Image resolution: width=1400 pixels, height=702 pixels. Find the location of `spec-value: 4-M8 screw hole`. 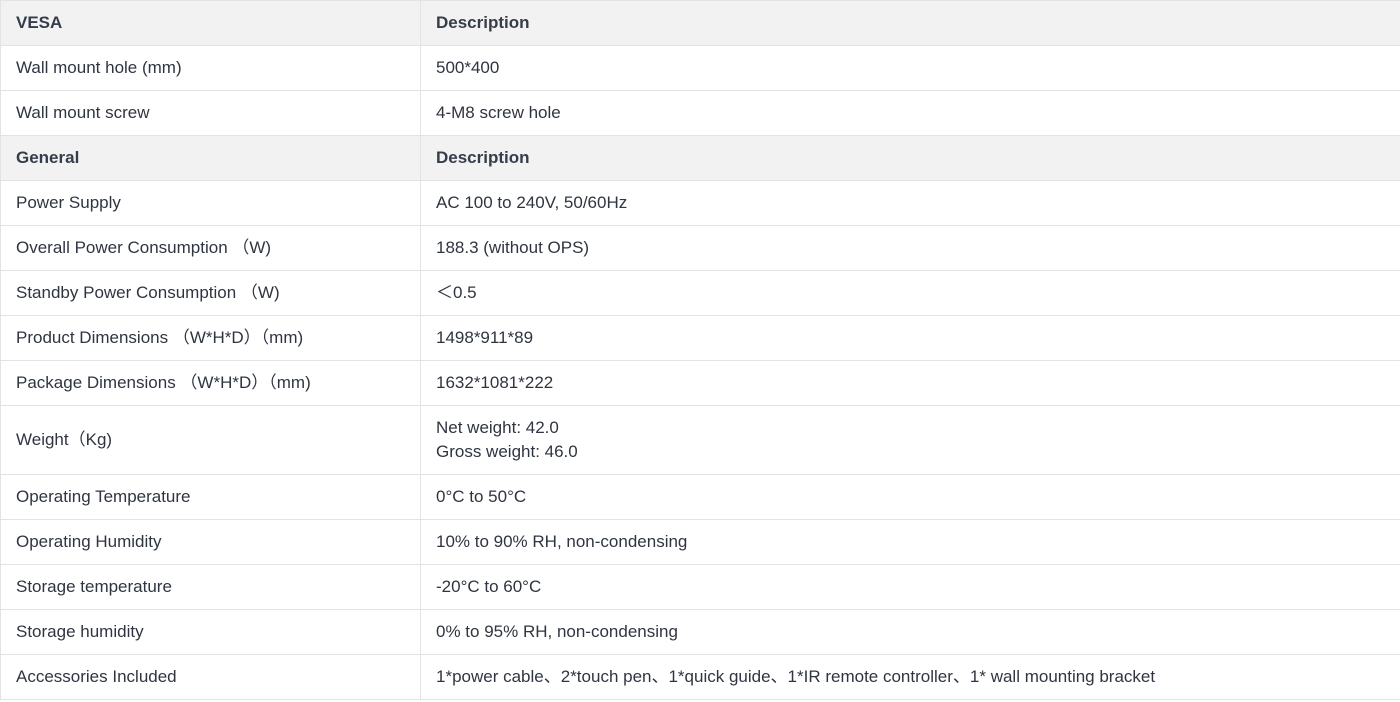

spec-value: 4-M8 screw hole is located at coordinates (910, 113).